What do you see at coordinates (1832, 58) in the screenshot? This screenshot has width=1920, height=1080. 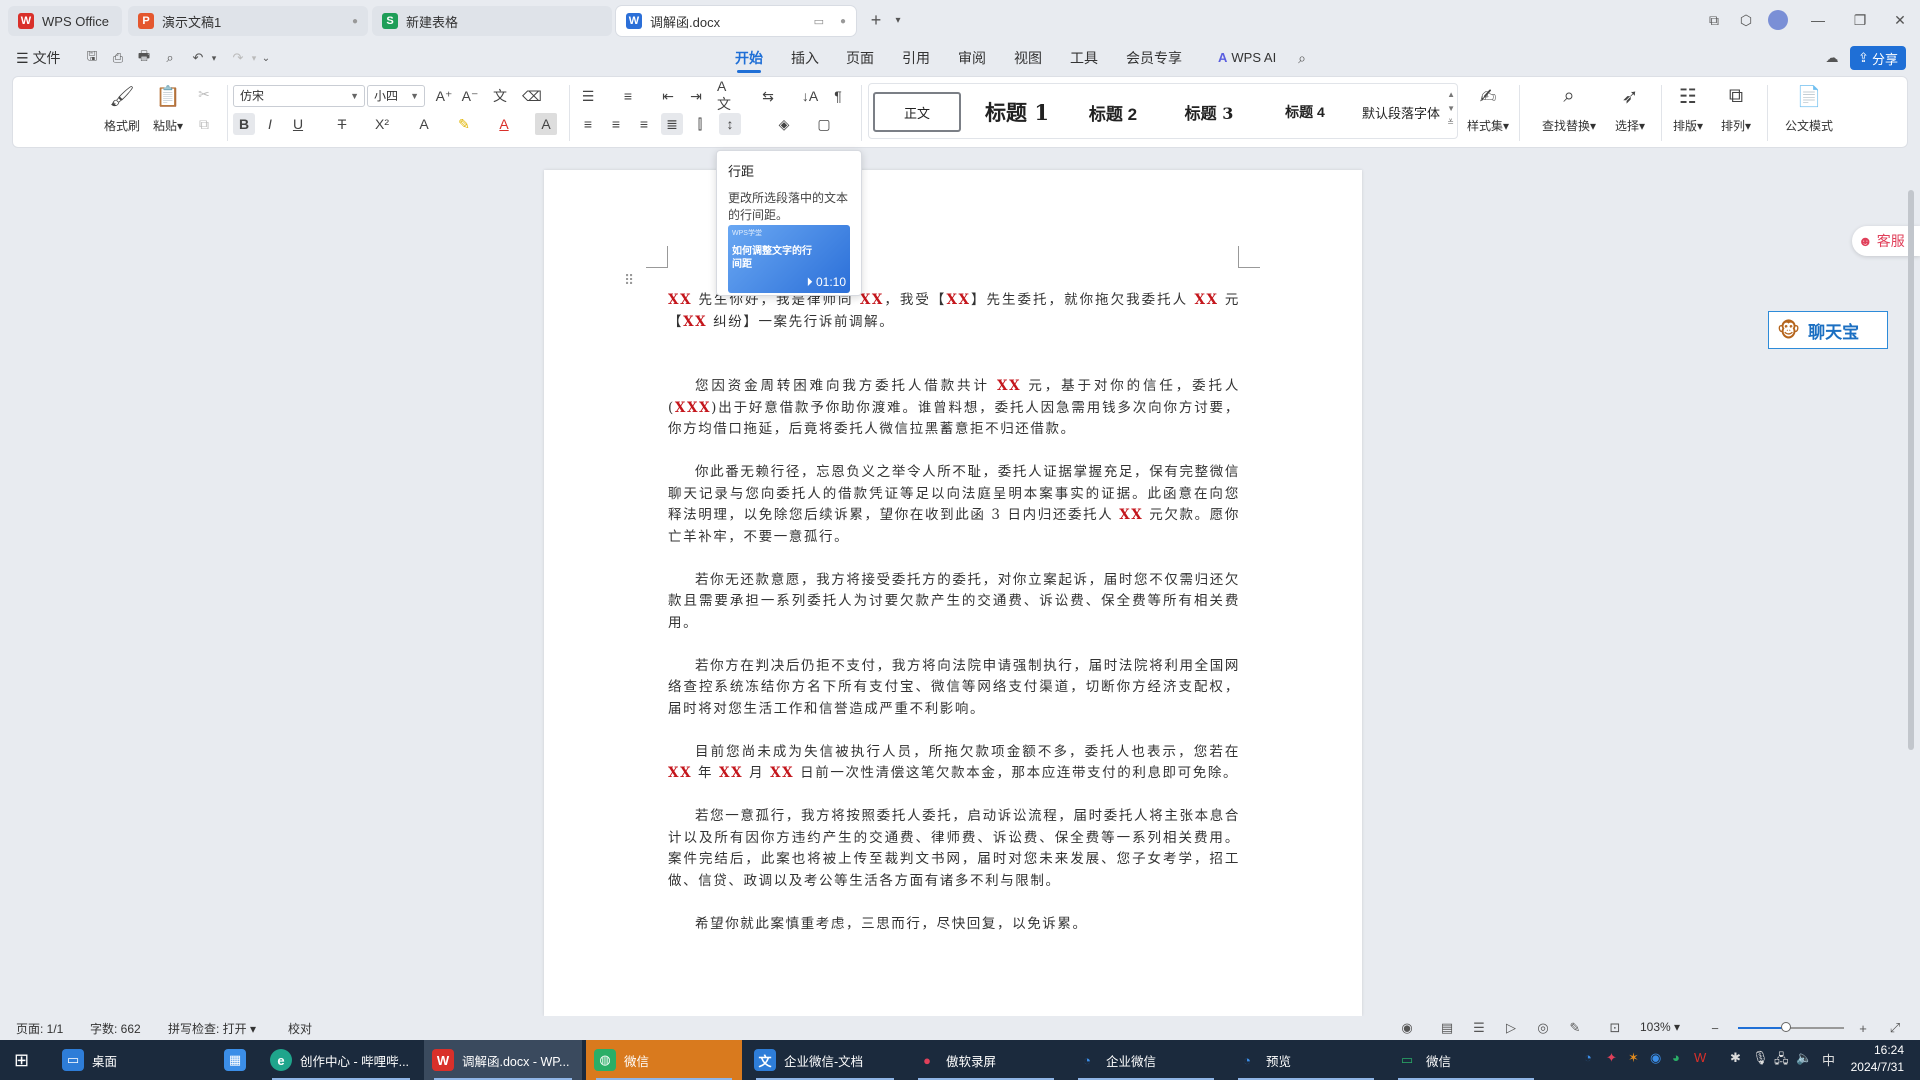 I see `cloud-sync-icon: ☁` at bounding box center [1832, 58].